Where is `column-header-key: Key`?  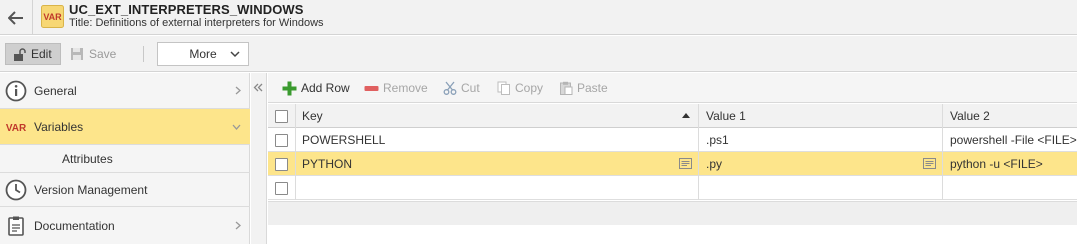 column-header-key: Key is located at coordinates (497, 116).